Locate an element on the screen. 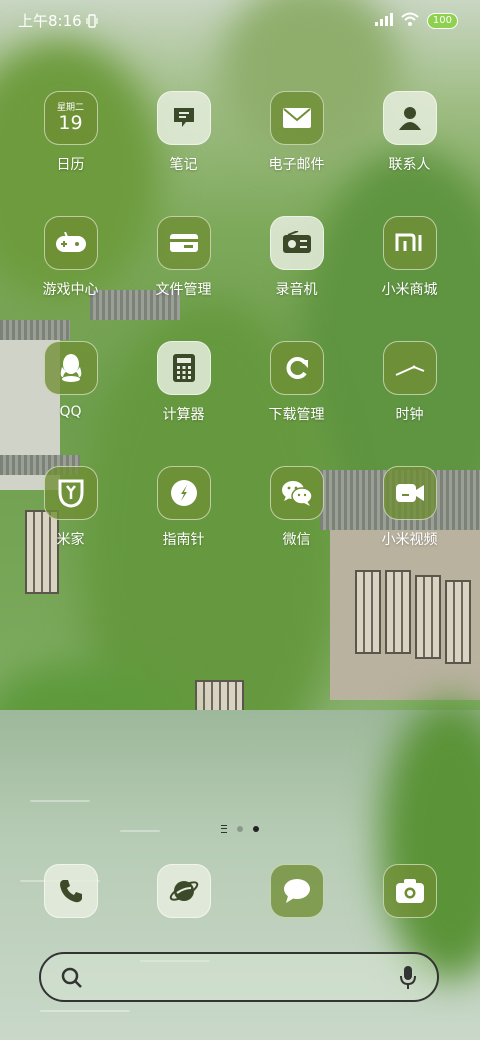 The height and width of the screenshot is (1040, 480). battery-indicator: 100 is located at coordinates (442, 20).